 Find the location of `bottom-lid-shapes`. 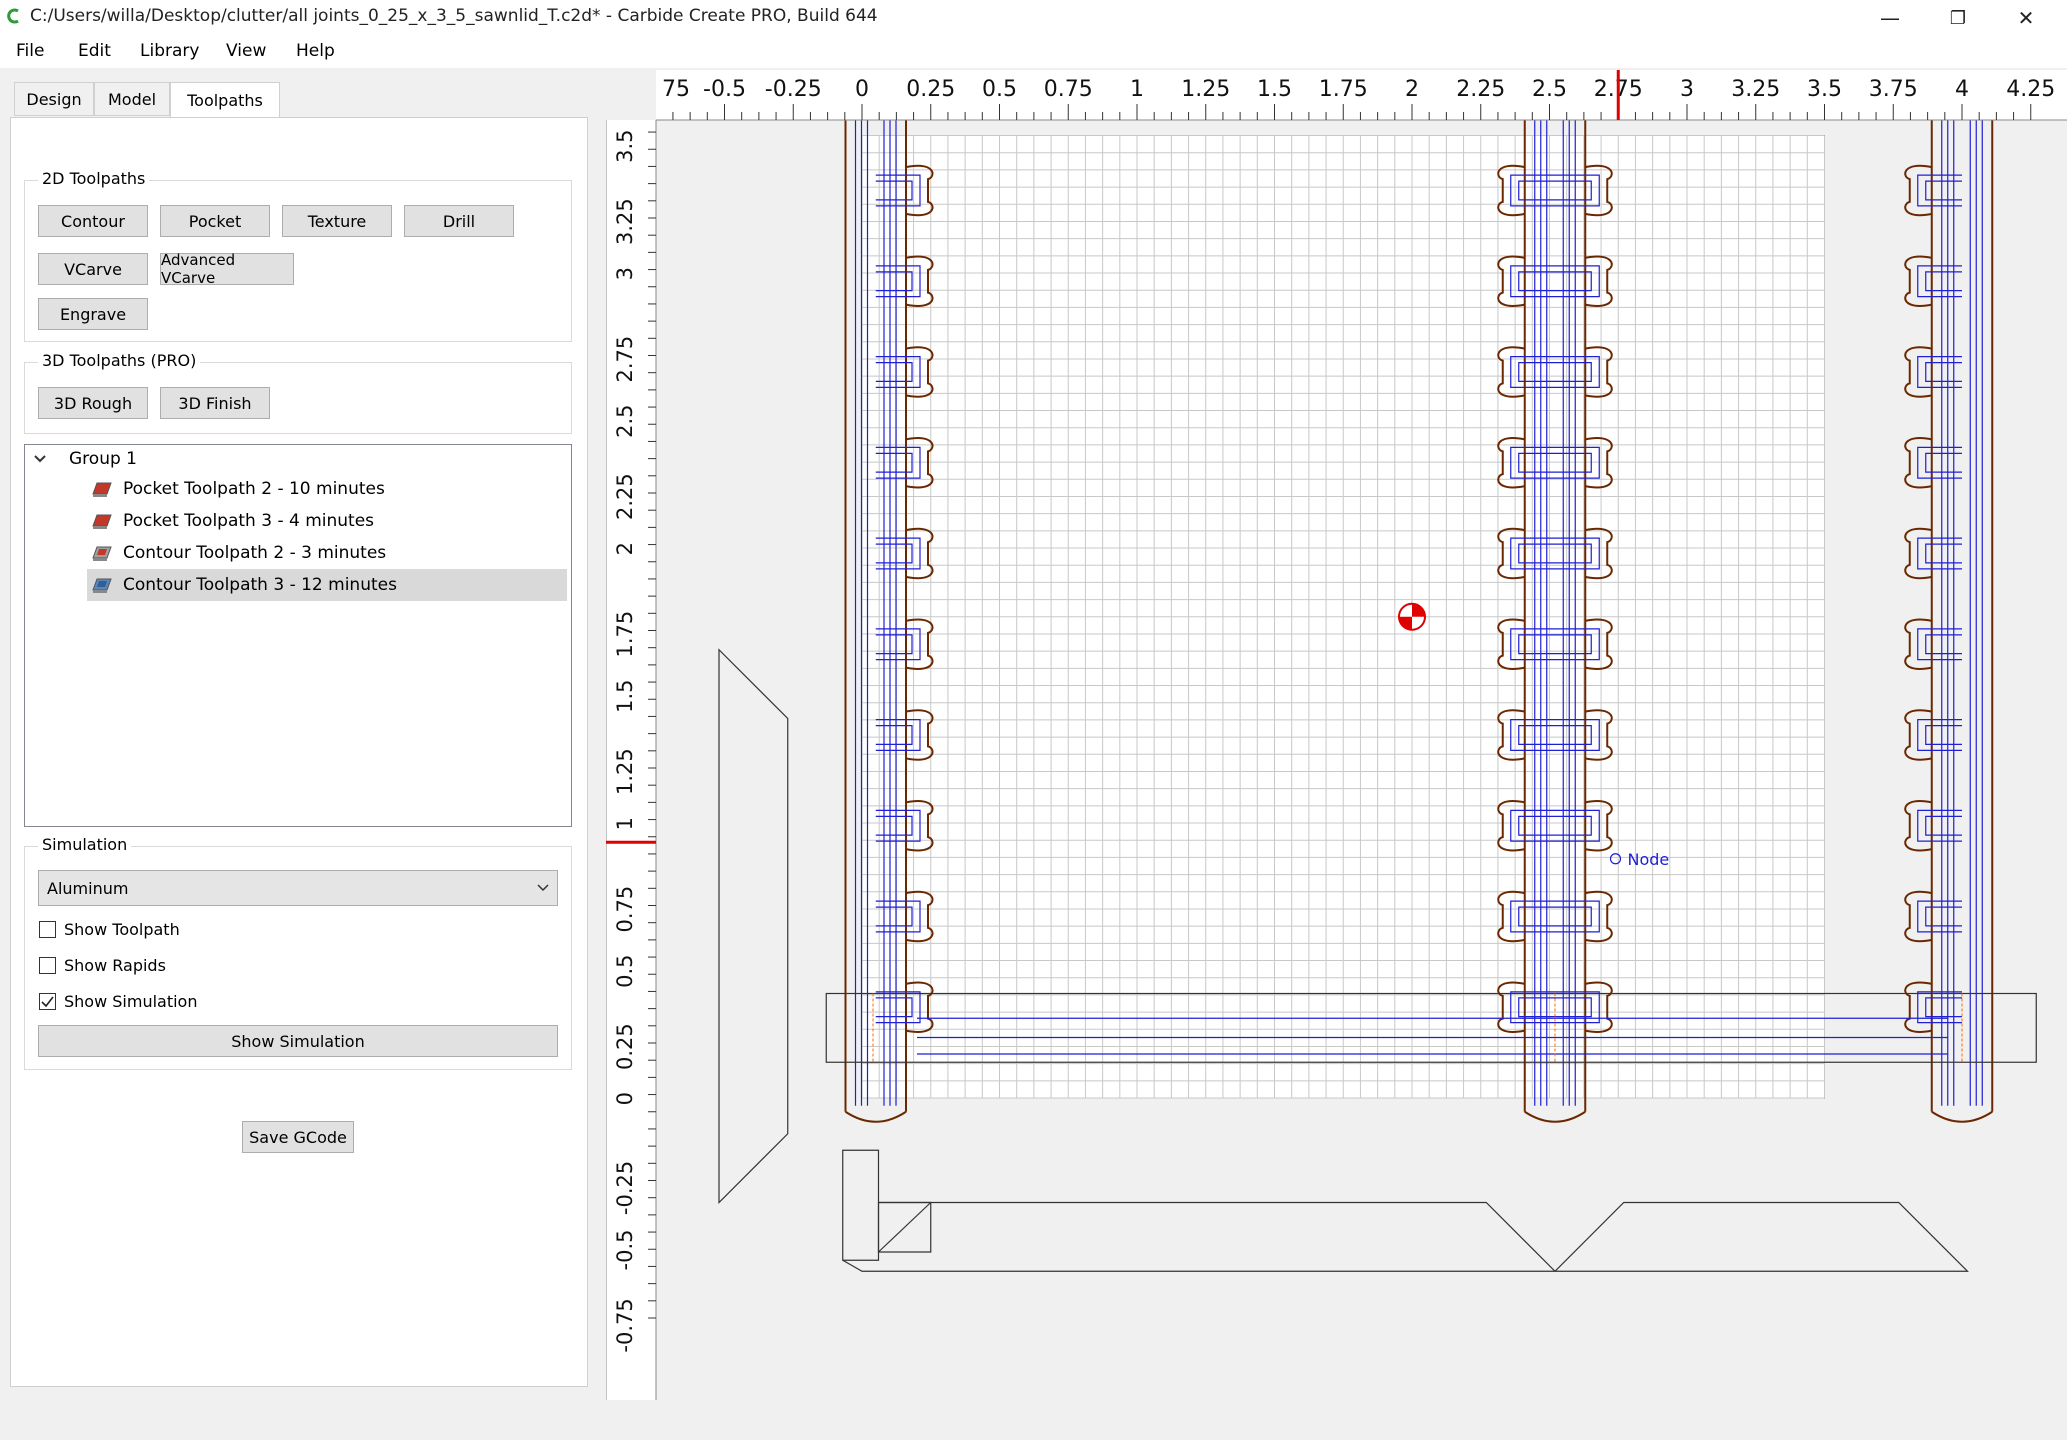

bottom-lid-shapes is located at coordinates (1405, 1211).